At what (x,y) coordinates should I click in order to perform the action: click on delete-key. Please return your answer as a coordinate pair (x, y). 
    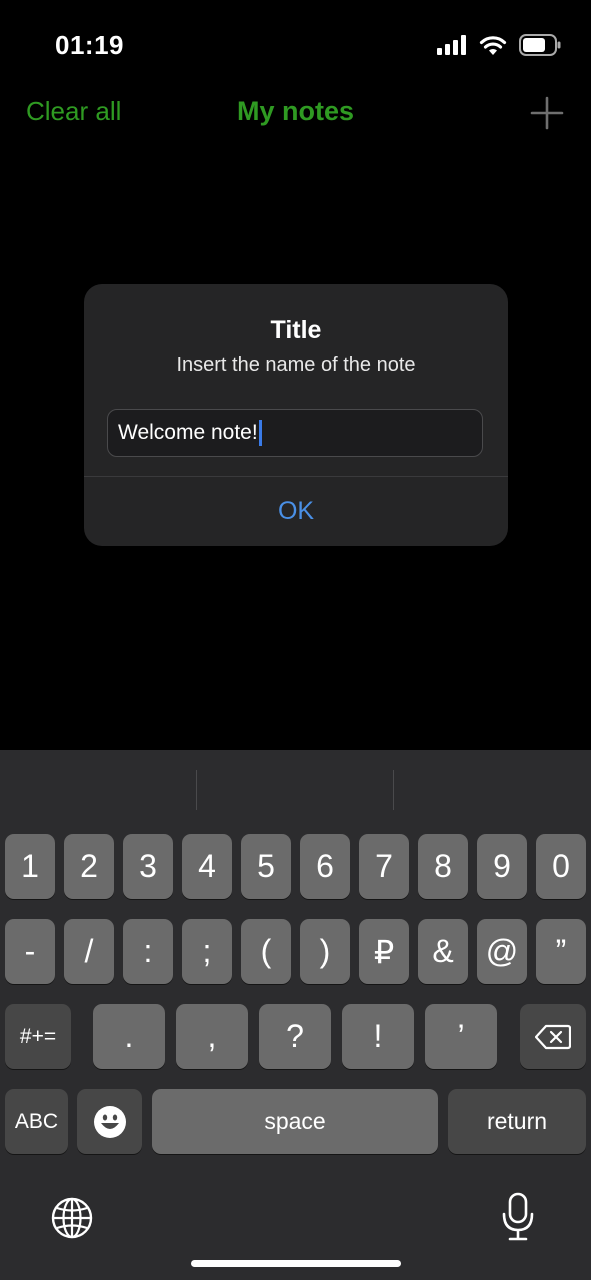
    Looking at the image, I should click on (553, 1036).